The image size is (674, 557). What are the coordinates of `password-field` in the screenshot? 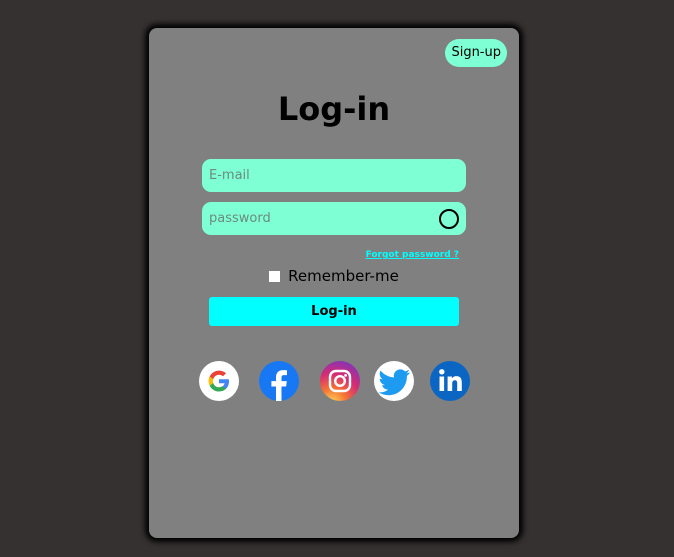 It's located at (334, 218).